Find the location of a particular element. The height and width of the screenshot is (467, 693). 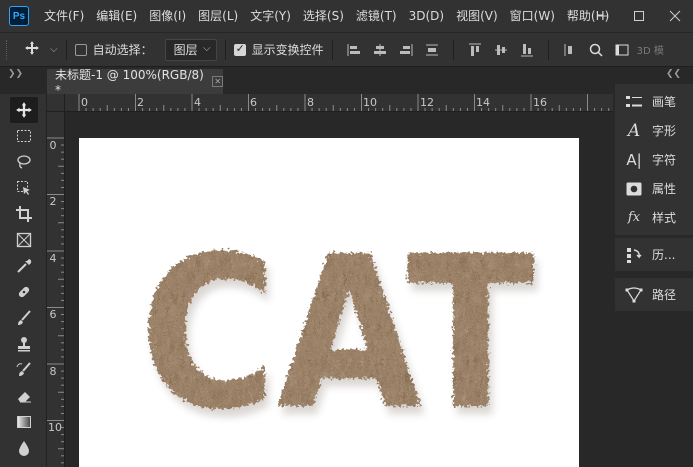

history-brush-tool-icon is located at coordinates (24, 370).